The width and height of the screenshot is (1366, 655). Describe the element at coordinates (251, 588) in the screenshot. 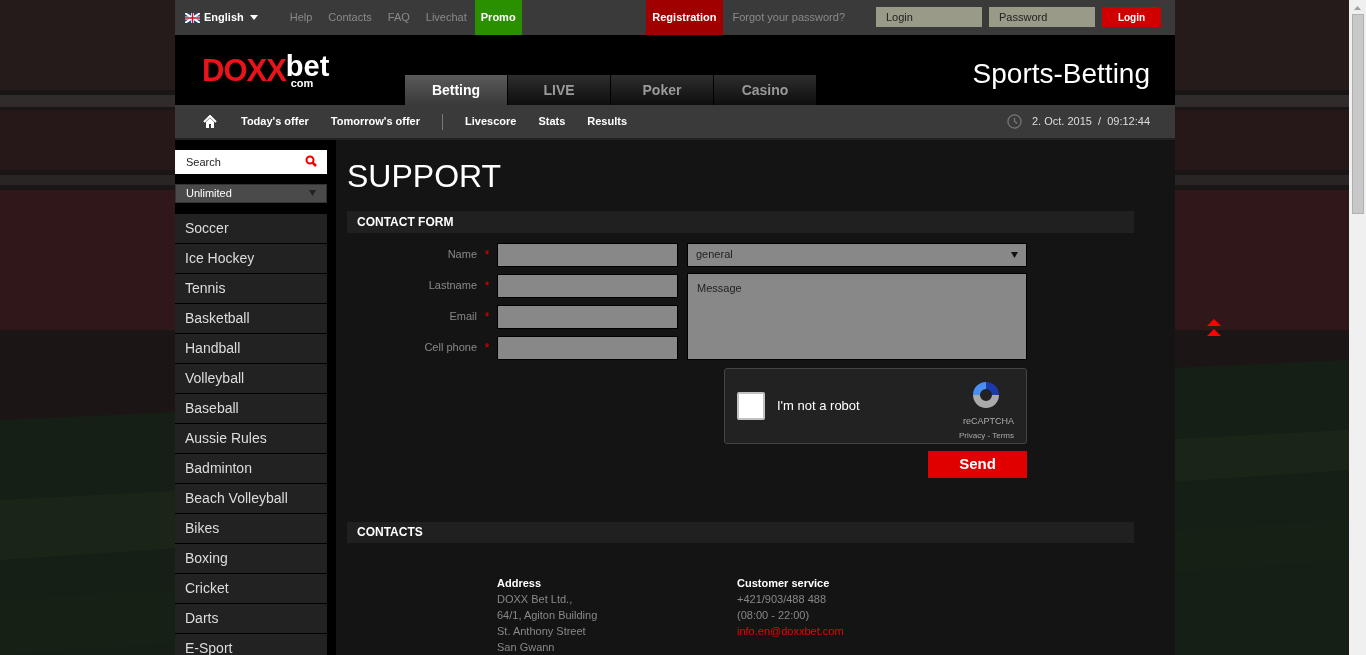

I see `sport-item: Cricket` at that location.